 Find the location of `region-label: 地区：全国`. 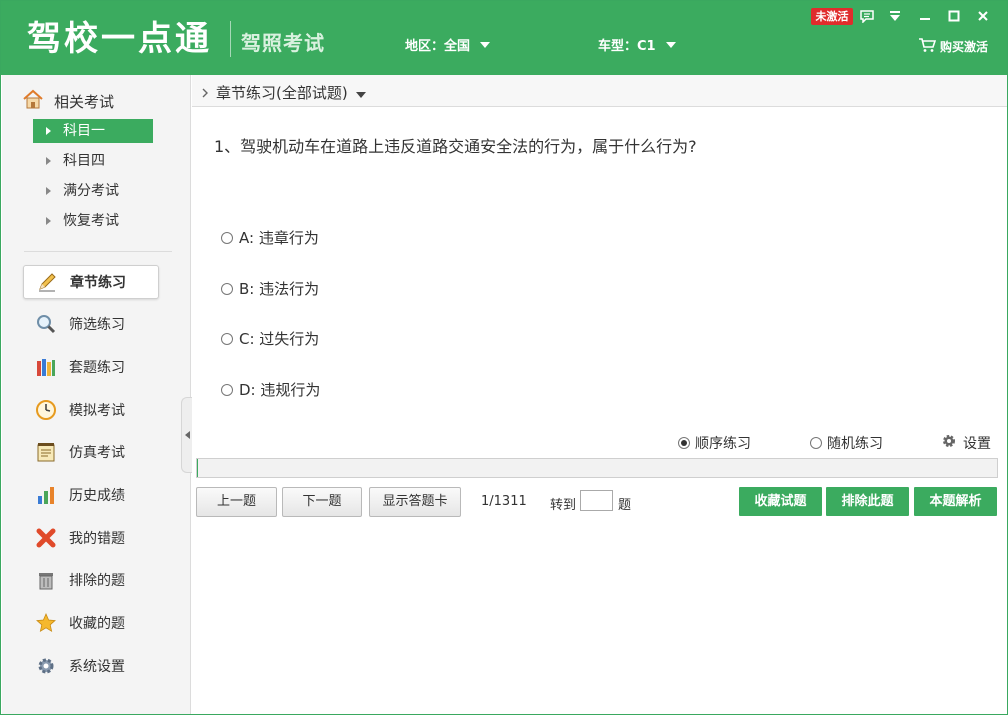

region-label: 地区：全国 is located at coordinates (438, 46).